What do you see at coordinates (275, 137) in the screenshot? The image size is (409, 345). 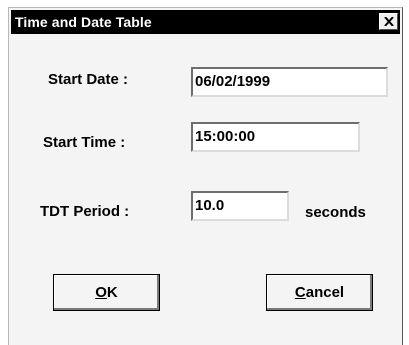 I see `start-time-field: 15:00:00` at bounding box center [275, 137].